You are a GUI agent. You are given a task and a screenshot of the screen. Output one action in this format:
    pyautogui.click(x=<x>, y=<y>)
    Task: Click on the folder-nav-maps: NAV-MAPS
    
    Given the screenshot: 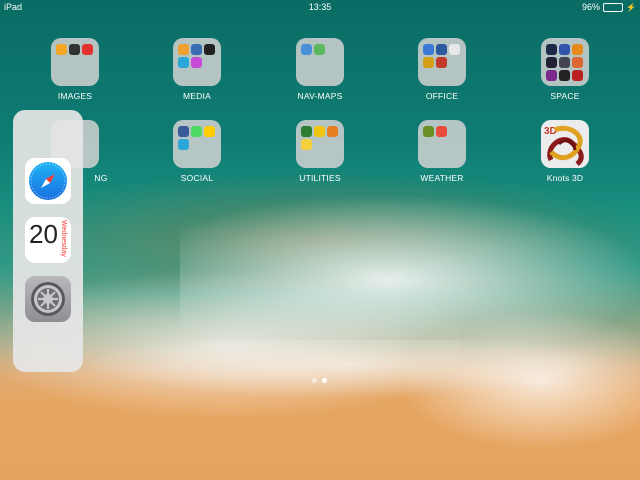 What is the action you would take?
    pyautogui.click(x=320, y=69)
    